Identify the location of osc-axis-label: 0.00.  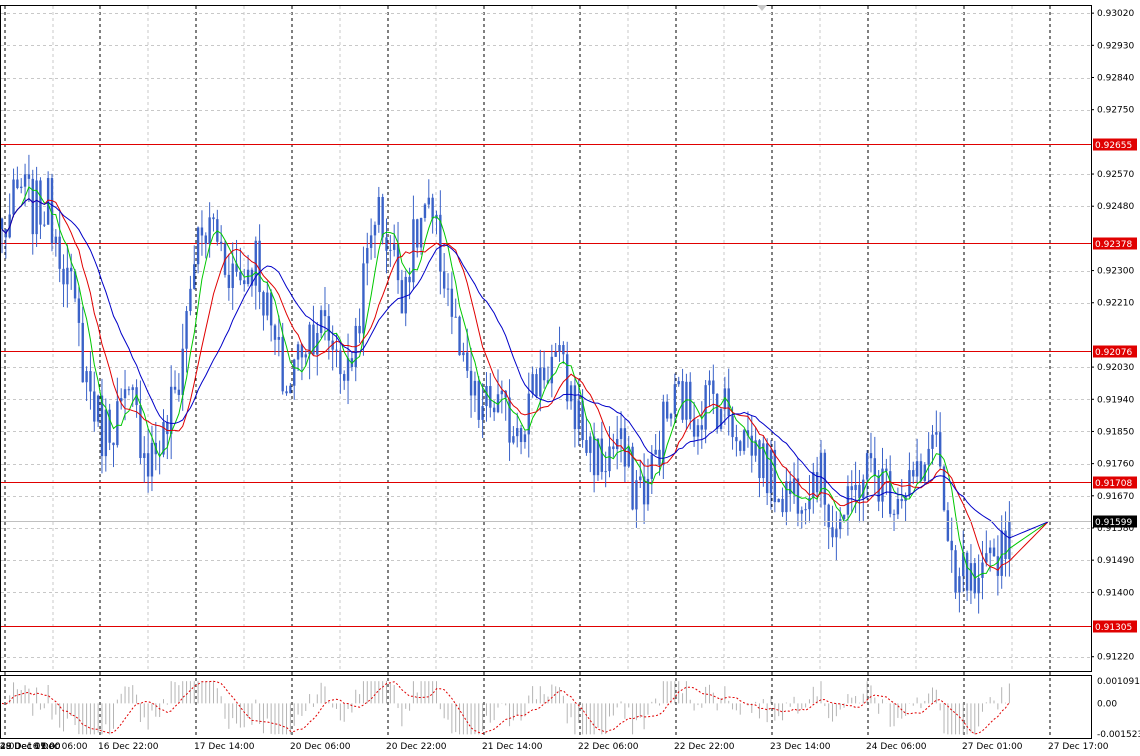
(1107, 704).